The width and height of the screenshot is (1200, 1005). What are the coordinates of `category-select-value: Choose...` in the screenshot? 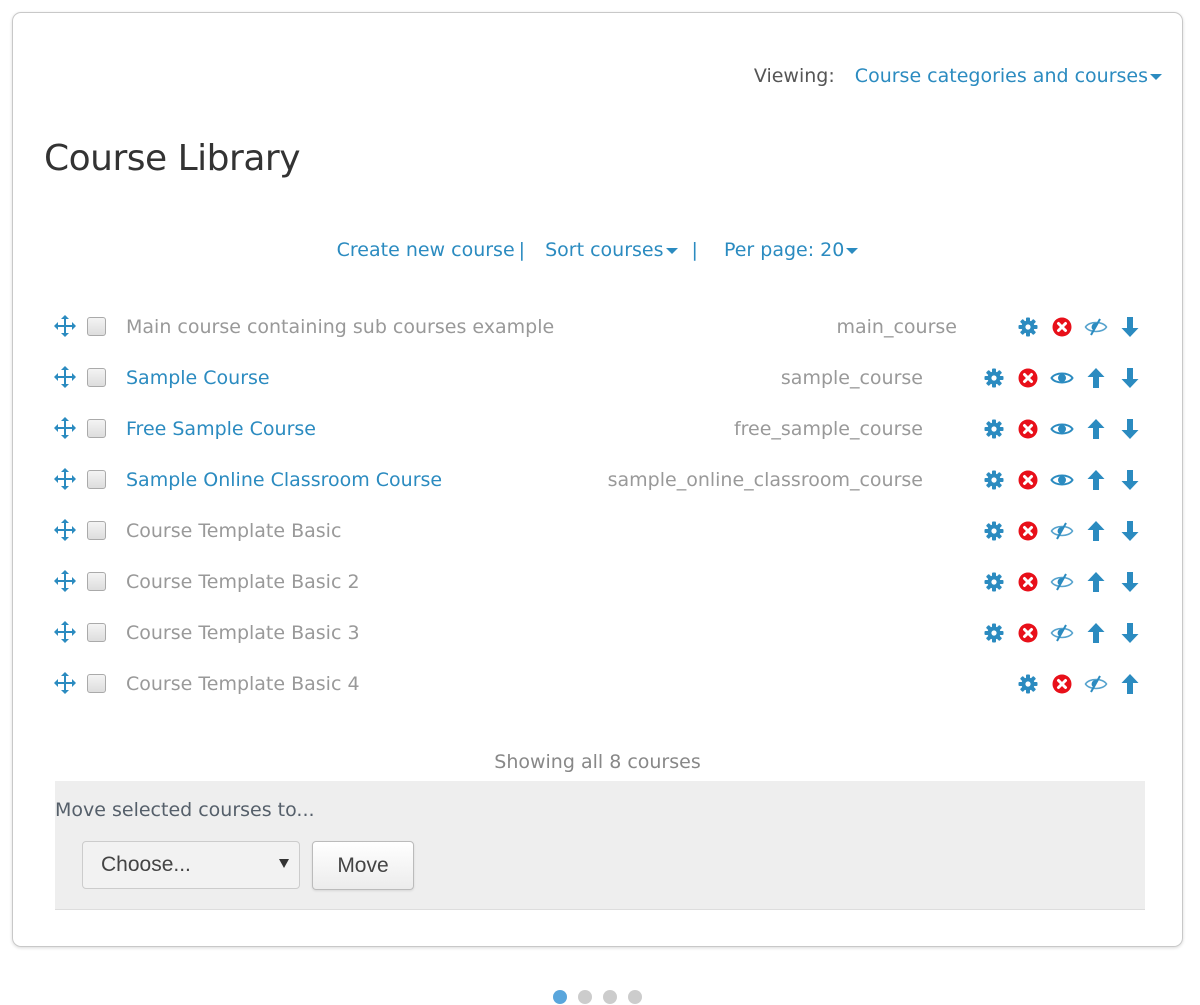 It's located at (146, 864).